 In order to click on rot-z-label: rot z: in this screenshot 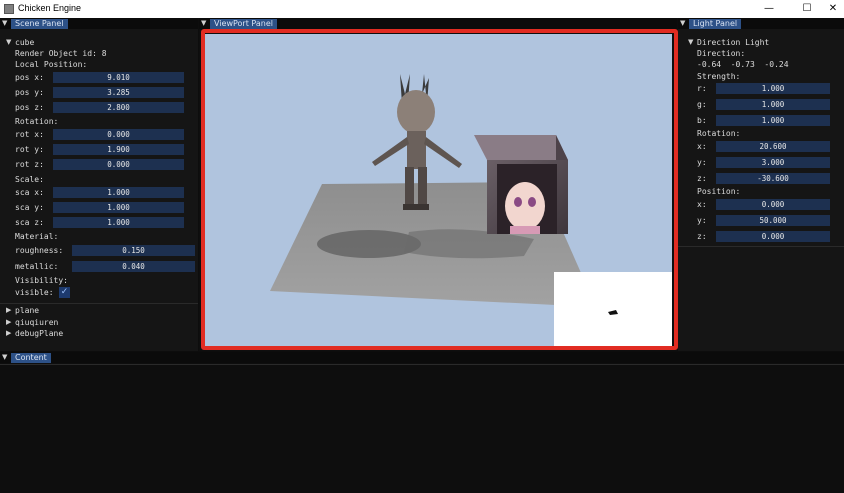, I will do `click(29, 164)`.